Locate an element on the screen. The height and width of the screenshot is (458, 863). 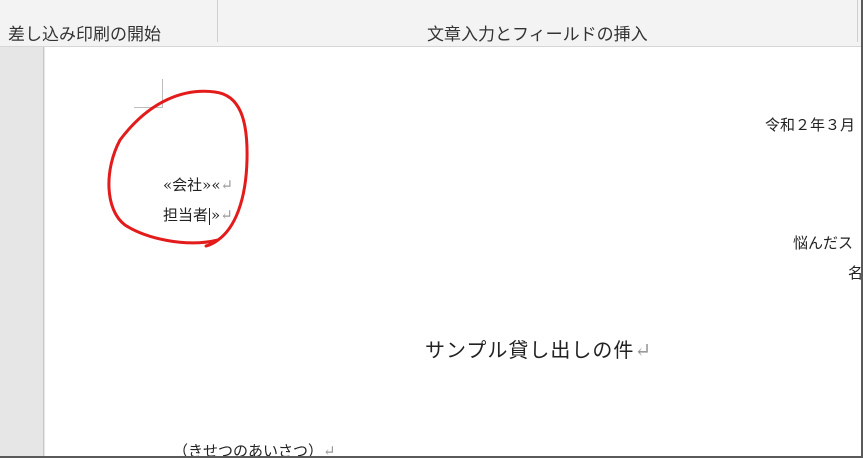
subject-text: サンプル貸し出しの件 is located at coordinates (530, 350).